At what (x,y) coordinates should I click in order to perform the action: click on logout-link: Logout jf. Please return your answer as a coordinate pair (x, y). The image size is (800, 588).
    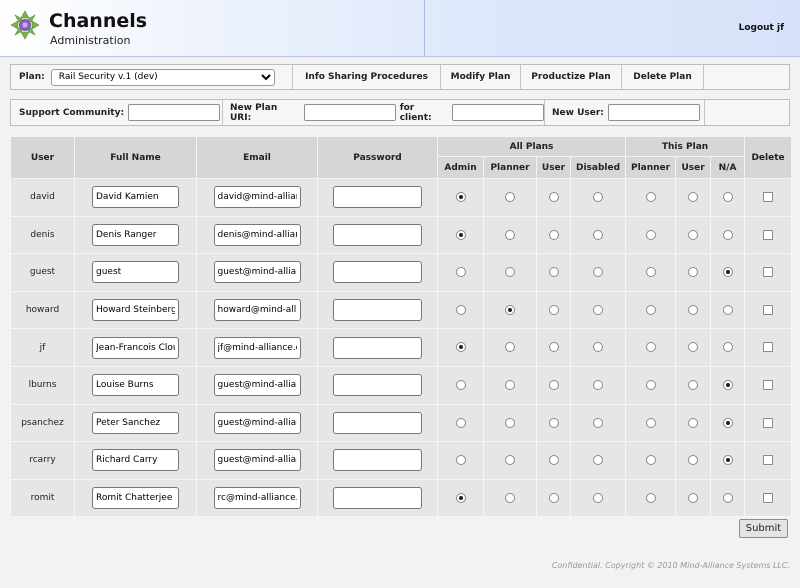
    Looking at the image, I should click on (761, 28).